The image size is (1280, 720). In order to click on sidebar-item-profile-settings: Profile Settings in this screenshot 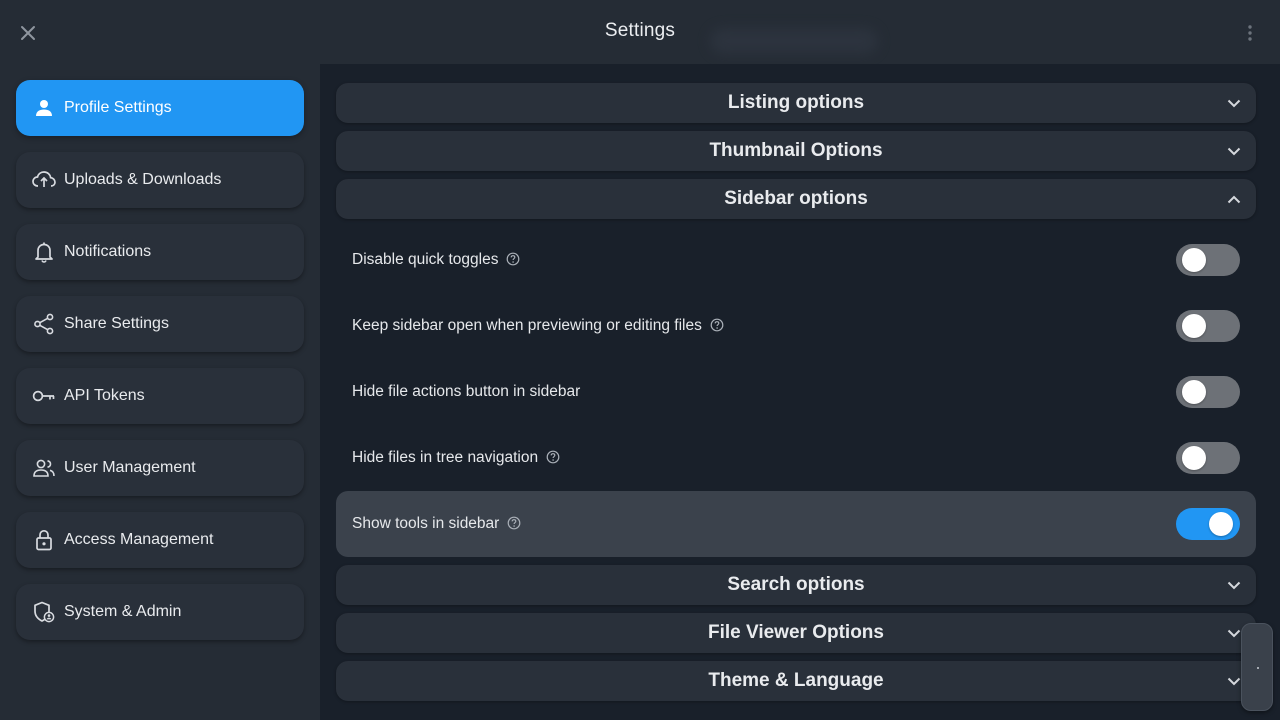, I will do `click(160, 108)`.